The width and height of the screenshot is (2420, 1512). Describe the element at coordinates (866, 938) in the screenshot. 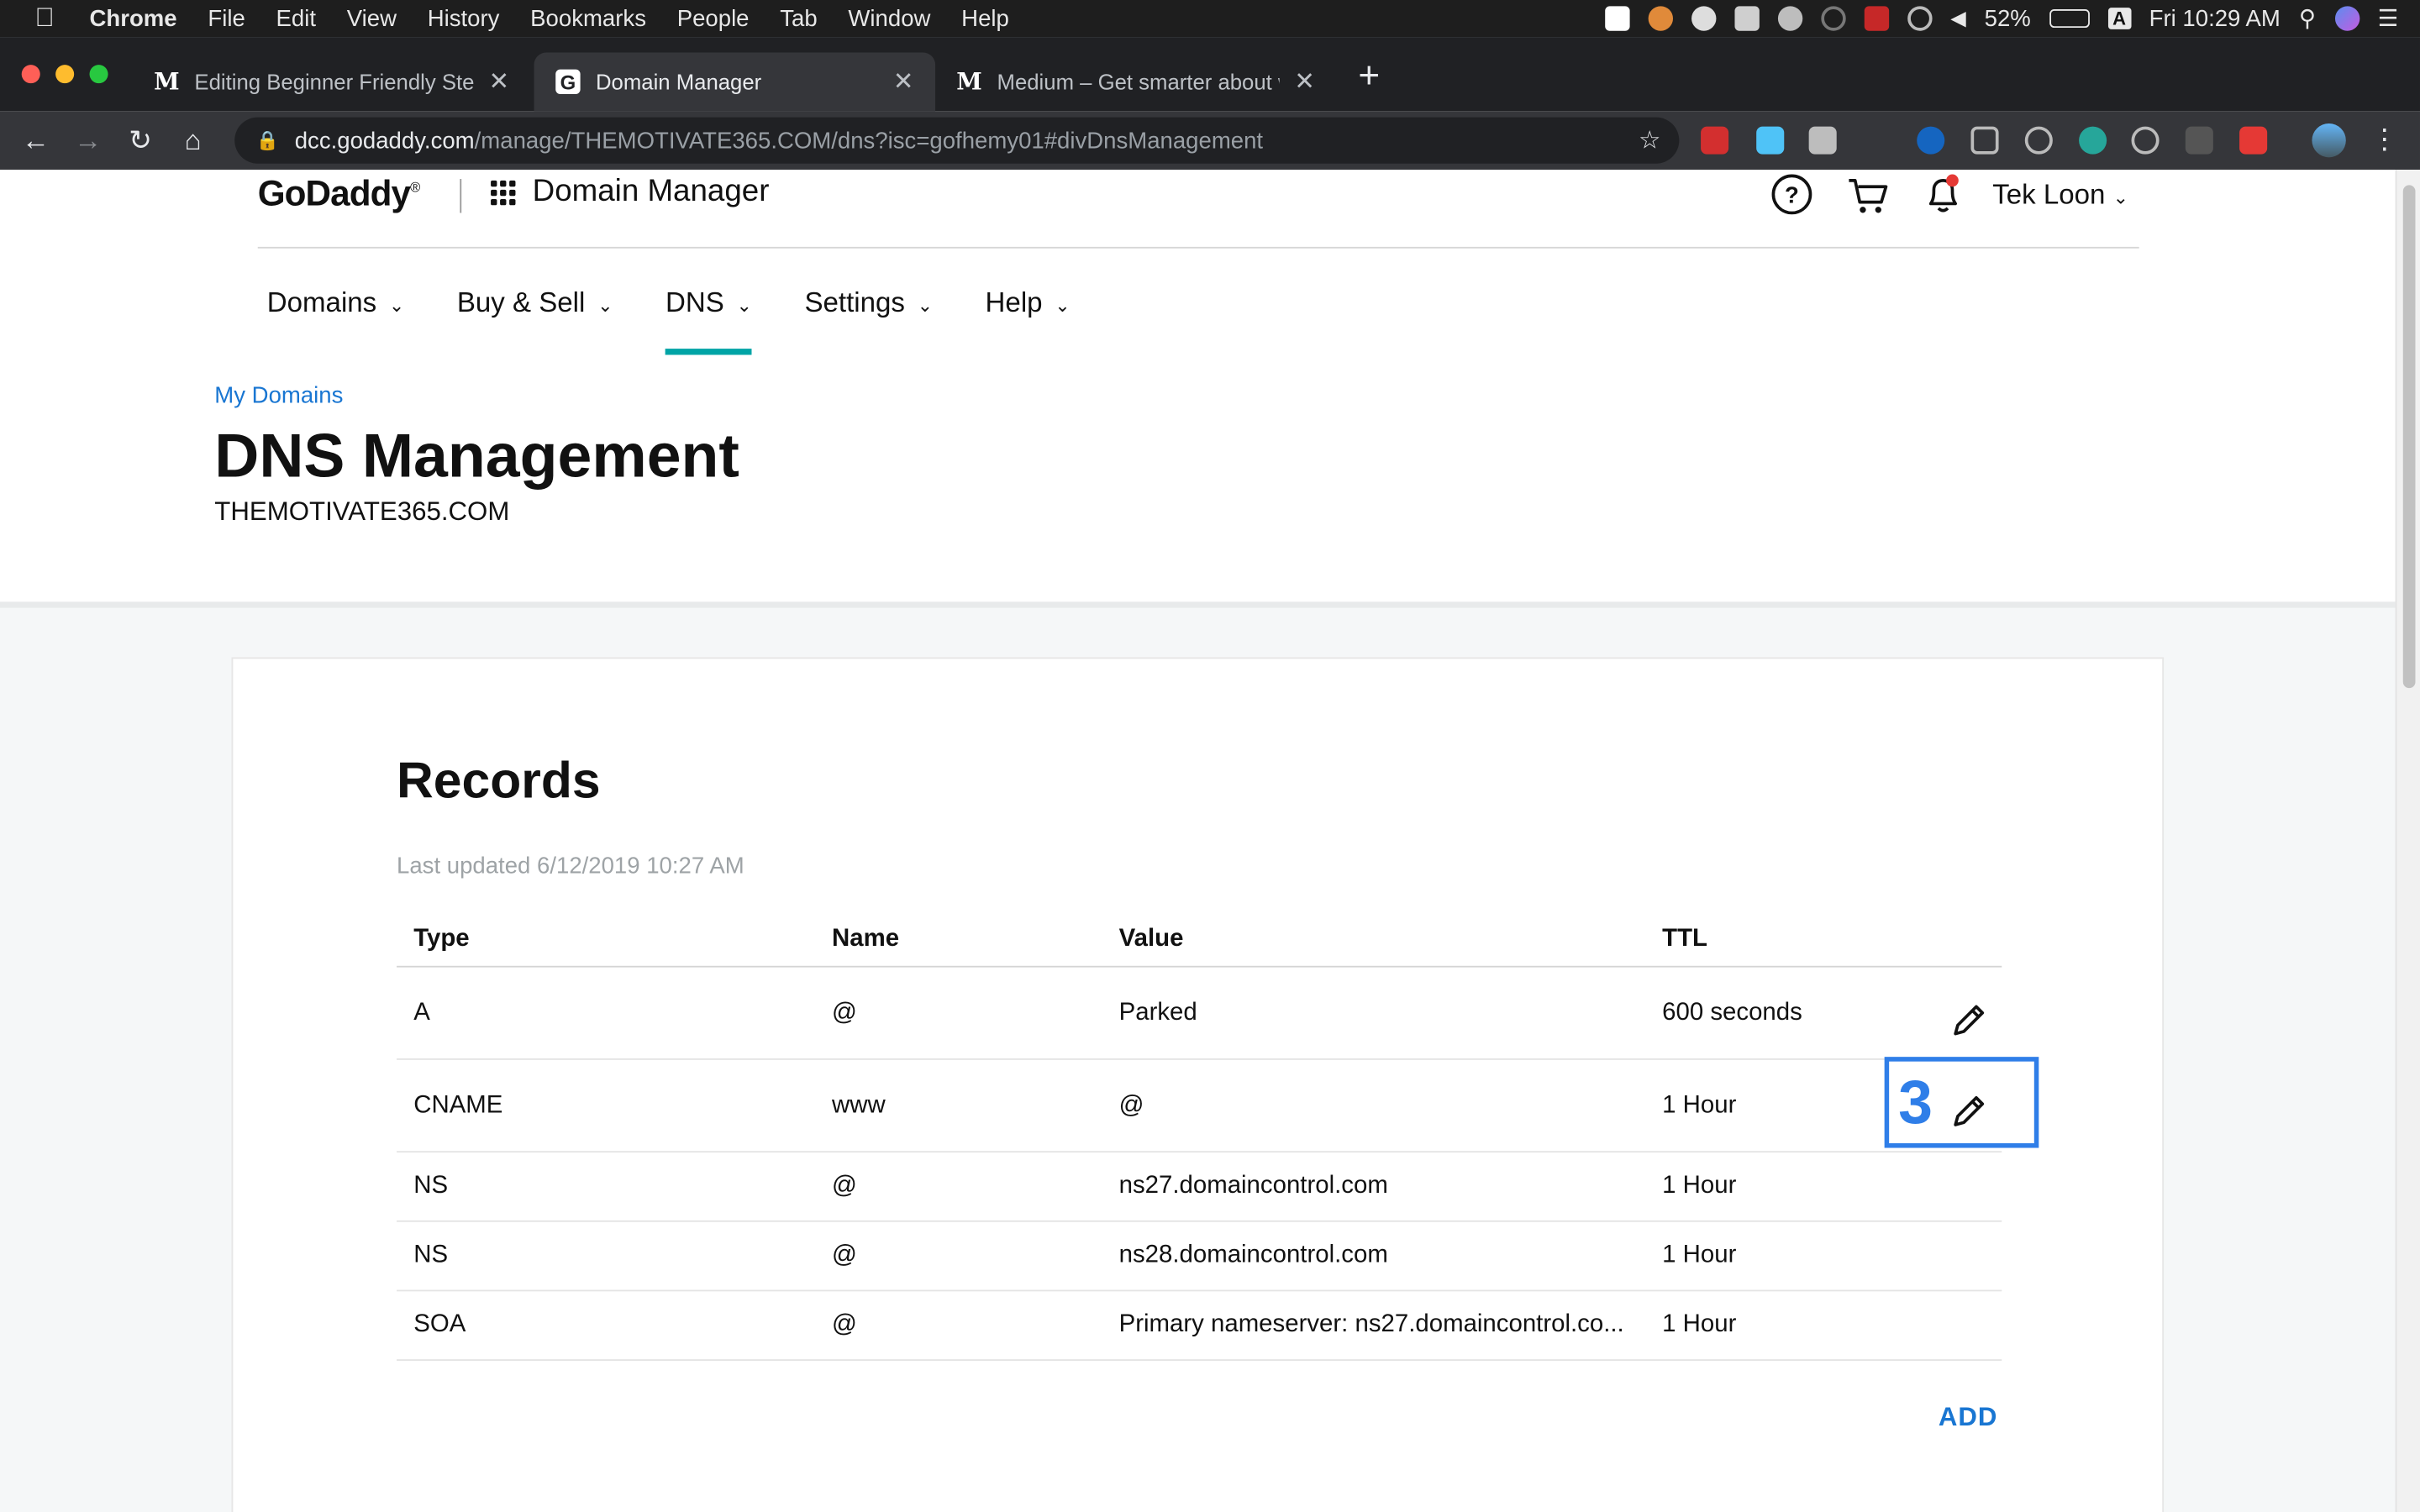

I see `column-name: Name` at that location.